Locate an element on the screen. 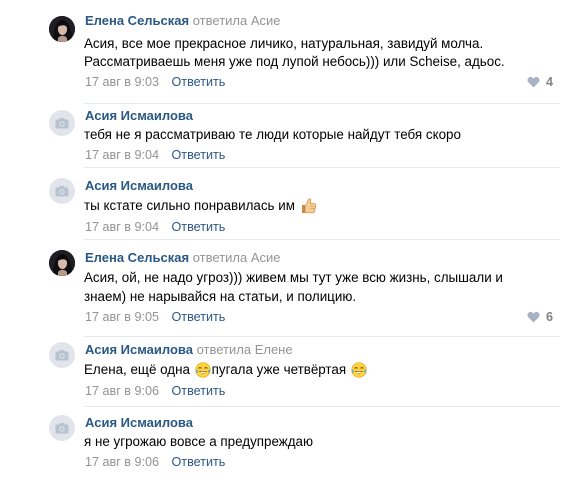  comment-text-part: пугала уже четвёртая is located at coordinates (279, 369).